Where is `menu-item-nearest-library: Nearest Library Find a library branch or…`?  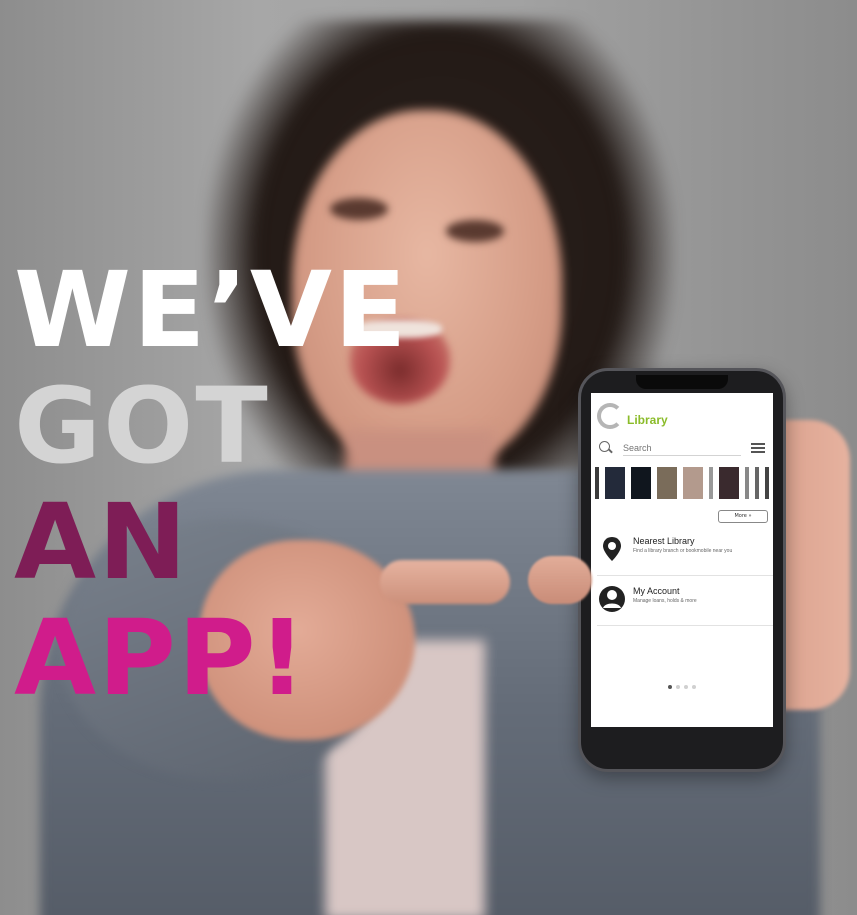 menu-item-nearest-library: Nearest Library Find a library branch or… is located at coordinates (685, 553).